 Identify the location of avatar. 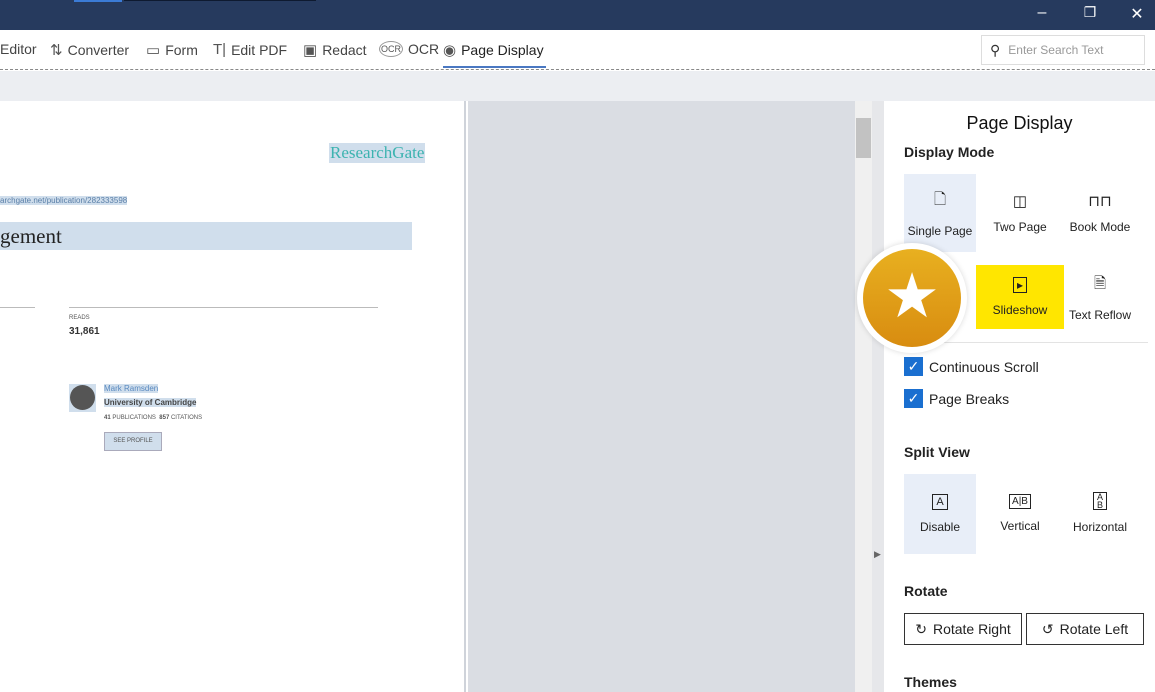
(82, 398).